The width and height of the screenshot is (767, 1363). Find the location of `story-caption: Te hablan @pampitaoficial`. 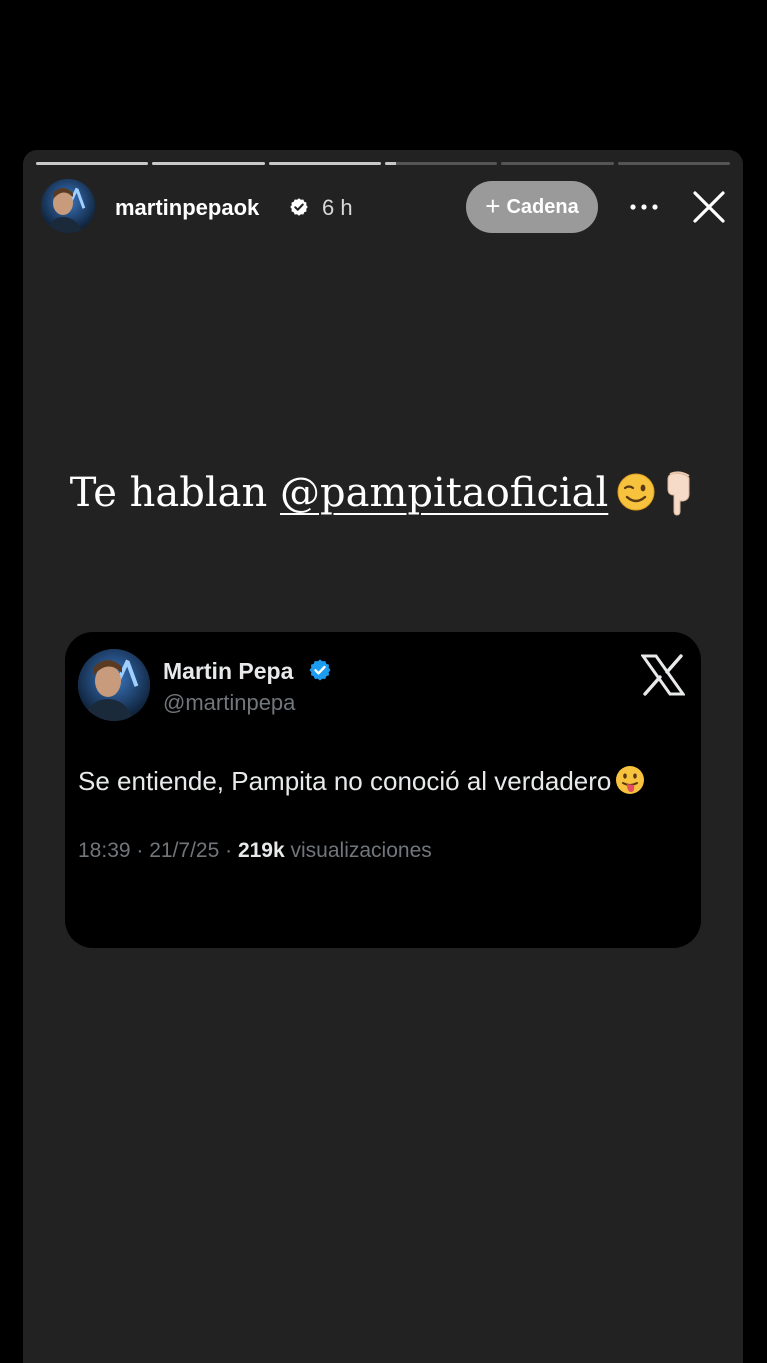

story-caption: Te hablan @pampitaoficial is located at coordinates (383, 493).